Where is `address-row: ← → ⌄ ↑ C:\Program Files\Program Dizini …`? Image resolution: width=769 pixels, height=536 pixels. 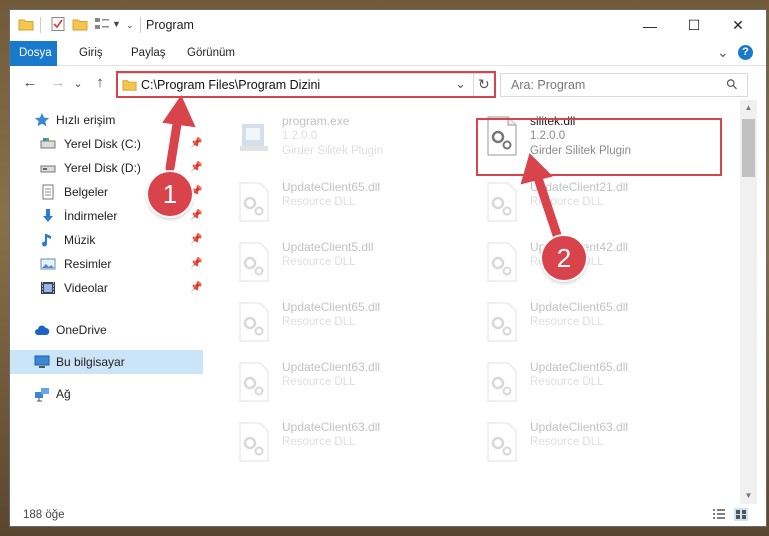
address-row: ← → ⌄ ↑ C:\Program Files\Program Dizini … is located at coordinates (388, 83).